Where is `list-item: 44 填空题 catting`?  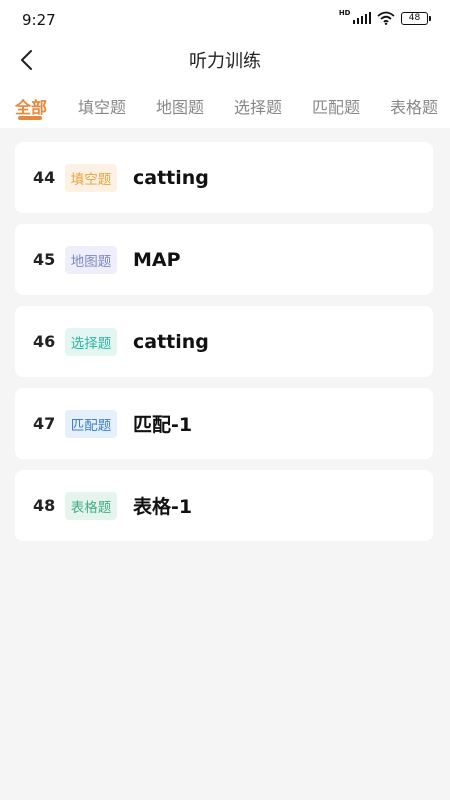
list-item: 44 填空题 catting is located at coordinates (224, 177).